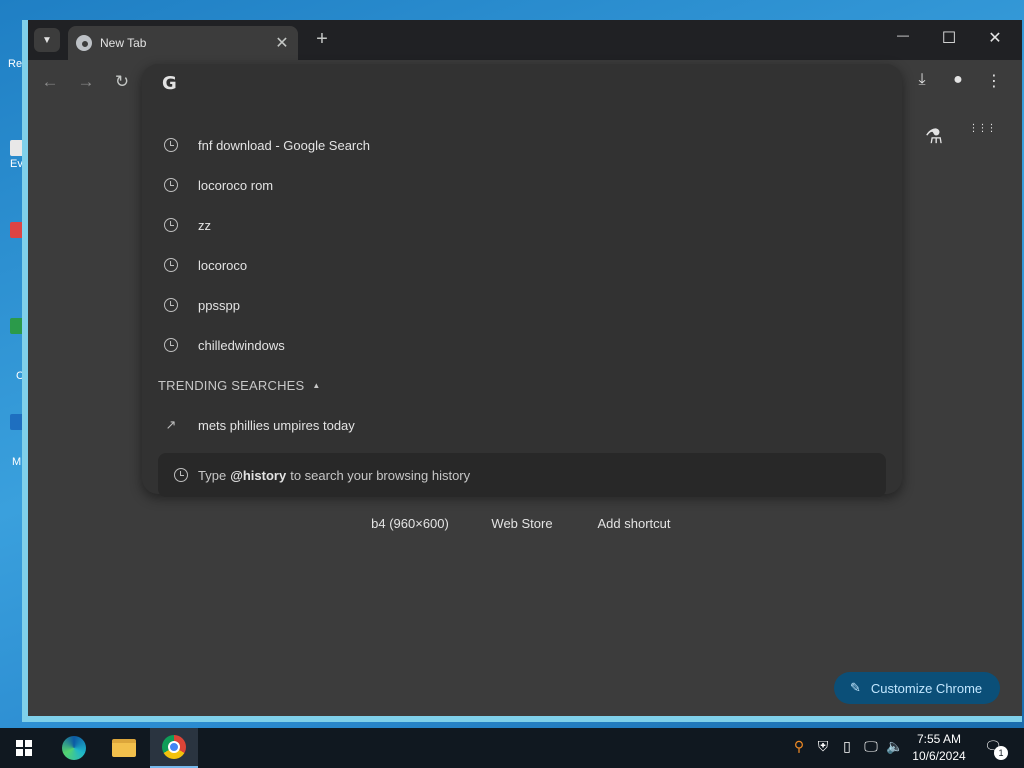 Image resolution: width=1024 pixels, height=768 pixels. What do you see at coordinates (231, 385) in the screenshot?
I see `trending-header-label: TRENDING SEARCHES` at bounding box center [231, 385].